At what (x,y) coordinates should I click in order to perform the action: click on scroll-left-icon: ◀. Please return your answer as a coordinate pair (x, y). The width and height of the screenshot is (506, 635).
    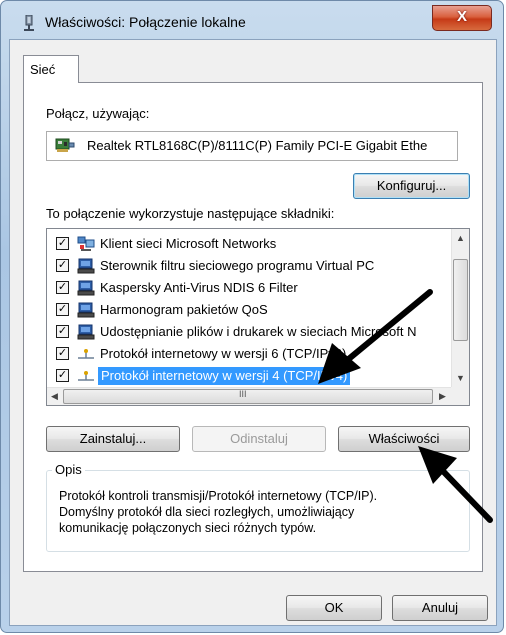
    Looking at the image, I should click on (54, 396).